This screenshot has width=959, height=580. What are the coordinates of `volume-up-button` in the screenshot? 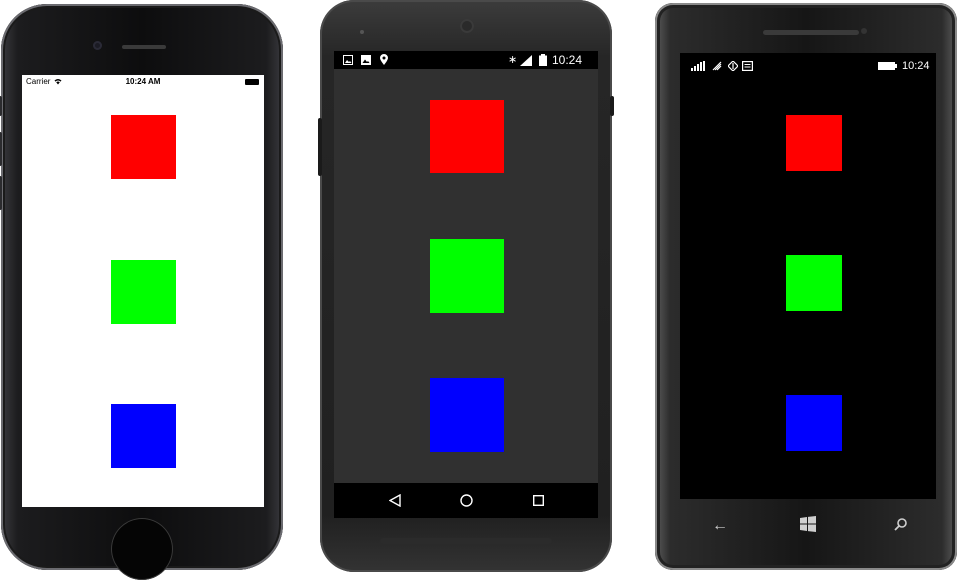 It's located at (1, 149).